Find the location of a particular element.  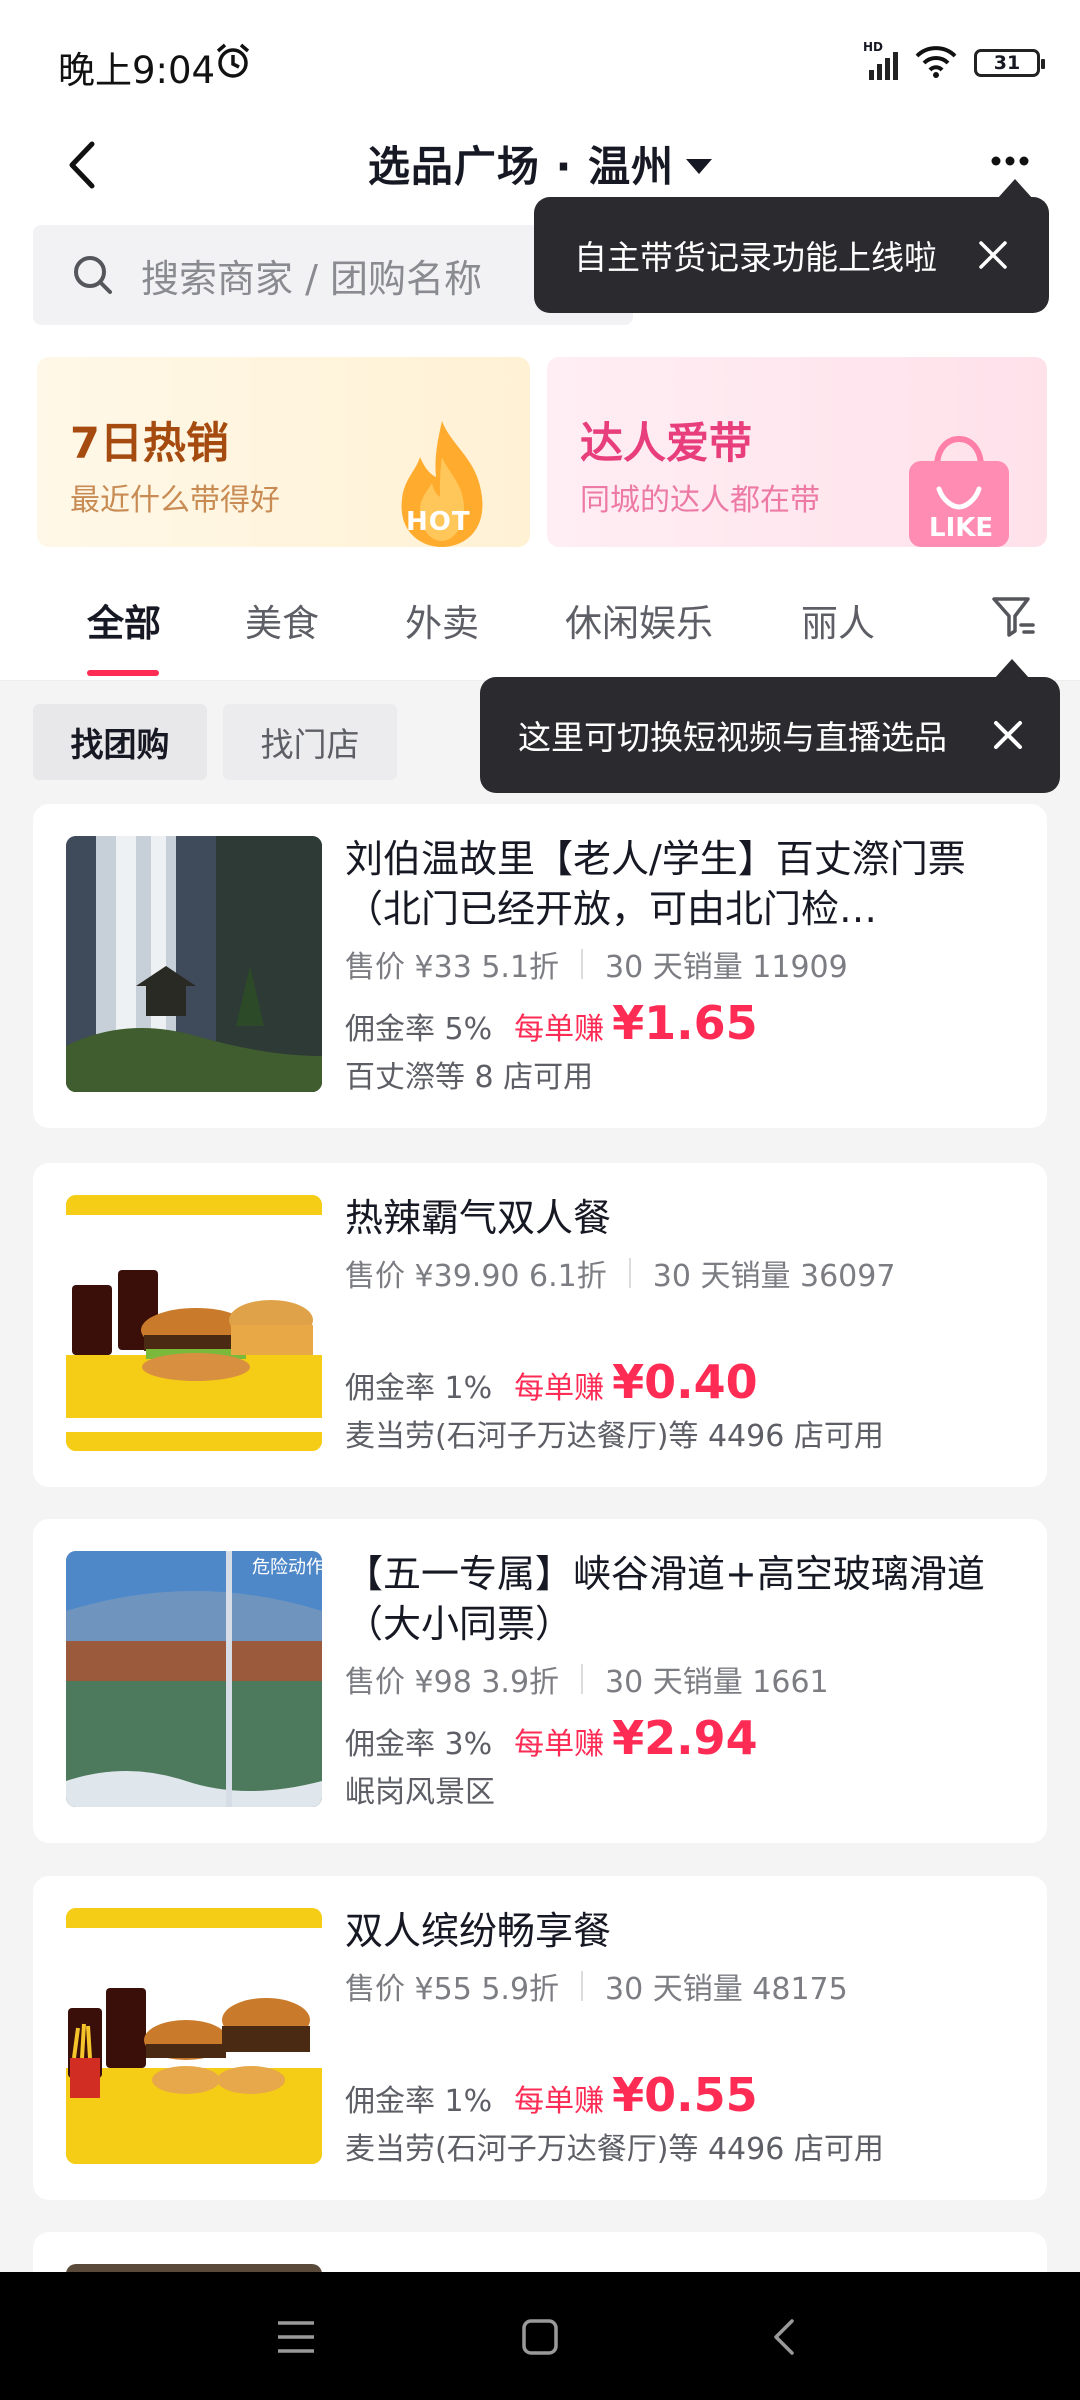

product-price: 售价 ¥33 5.1折 is located at coordinates (452, 967).